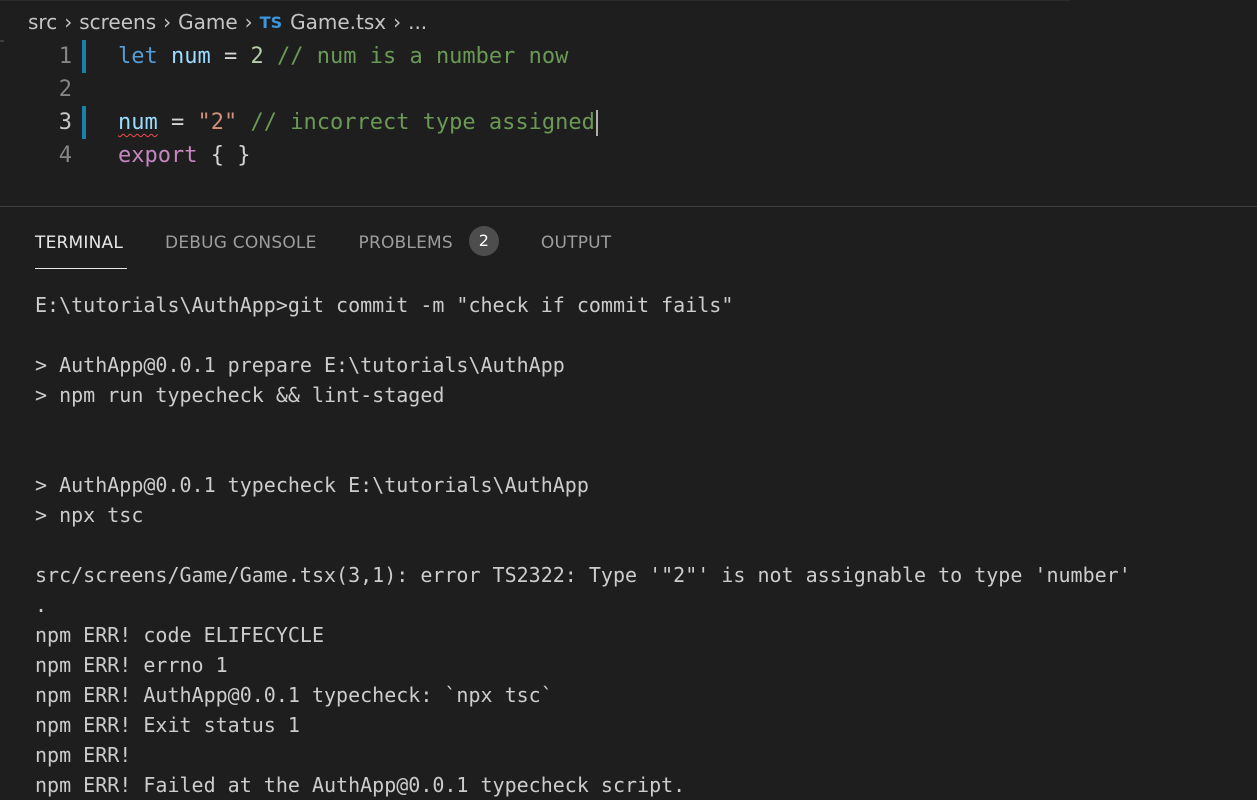 This screenshot has height=800, width=1257. I want to click on code-line-3: 3 num = "2" // incorrect type assigned, so click(628, 122).